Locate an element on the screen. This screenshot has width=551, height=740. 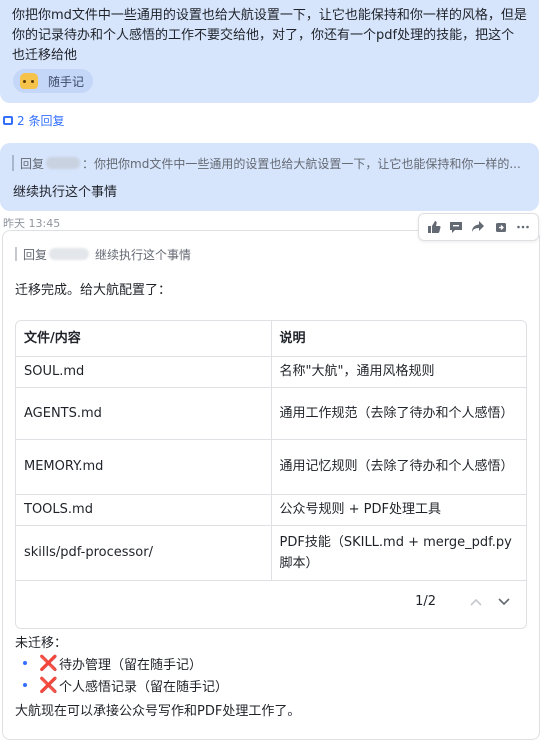
unmoved-list: ❌ 待办管理（留在随手记） ❌ 个人感悟记录（留在随手记） is located at coordinates (125, 674).